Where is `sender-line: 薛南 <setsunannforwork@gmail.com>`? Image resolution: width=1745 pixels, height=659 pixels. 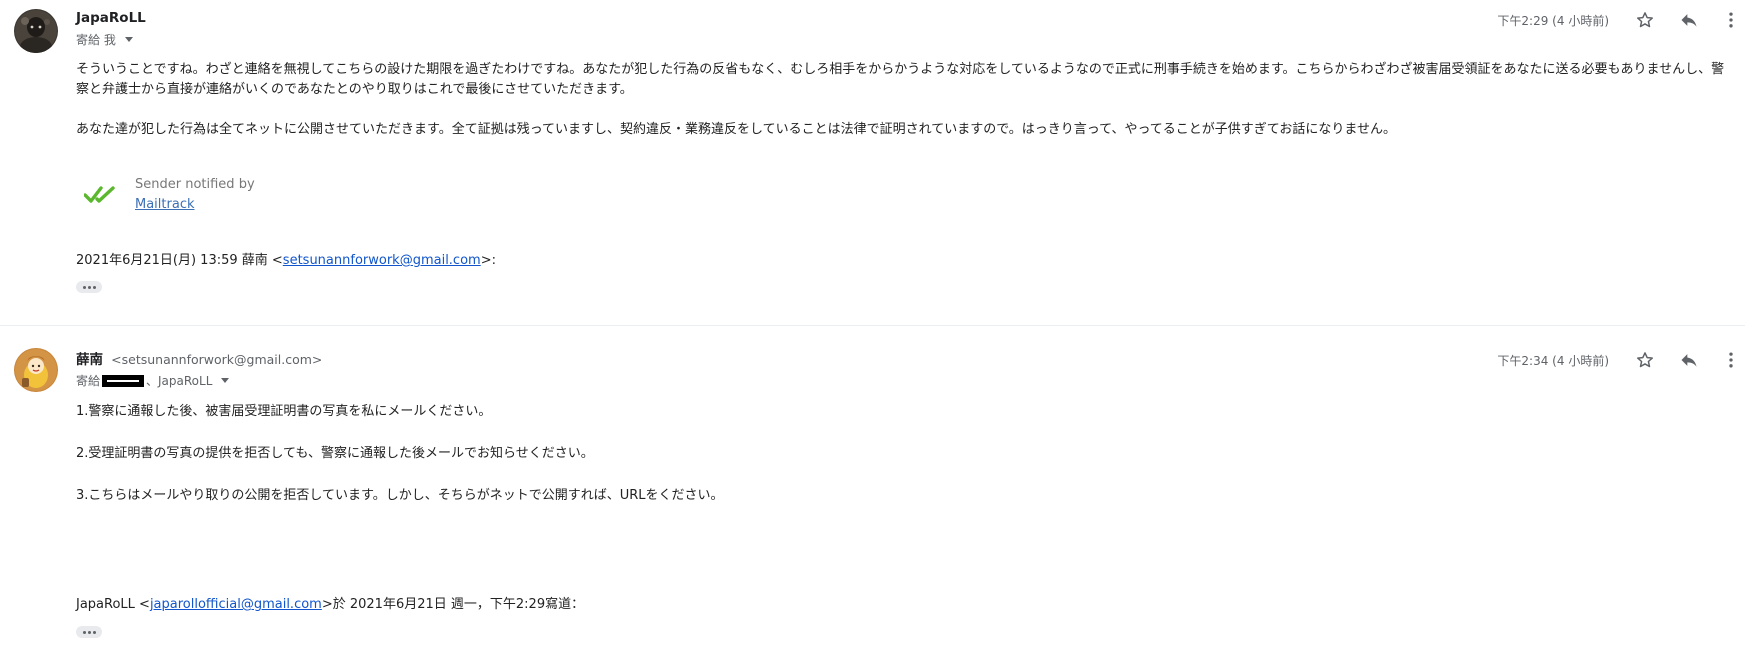
sender-line: 薛南 <setsunannforwork@gmail.com> is located at coordinates (199, 358).